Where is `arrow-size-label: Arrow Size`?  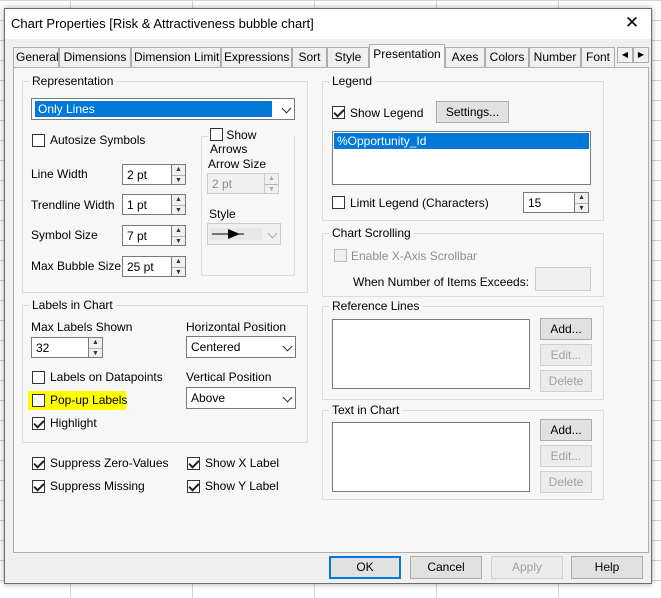 arrow-size-label: Arrow Size is located at coordinates (237, 164).